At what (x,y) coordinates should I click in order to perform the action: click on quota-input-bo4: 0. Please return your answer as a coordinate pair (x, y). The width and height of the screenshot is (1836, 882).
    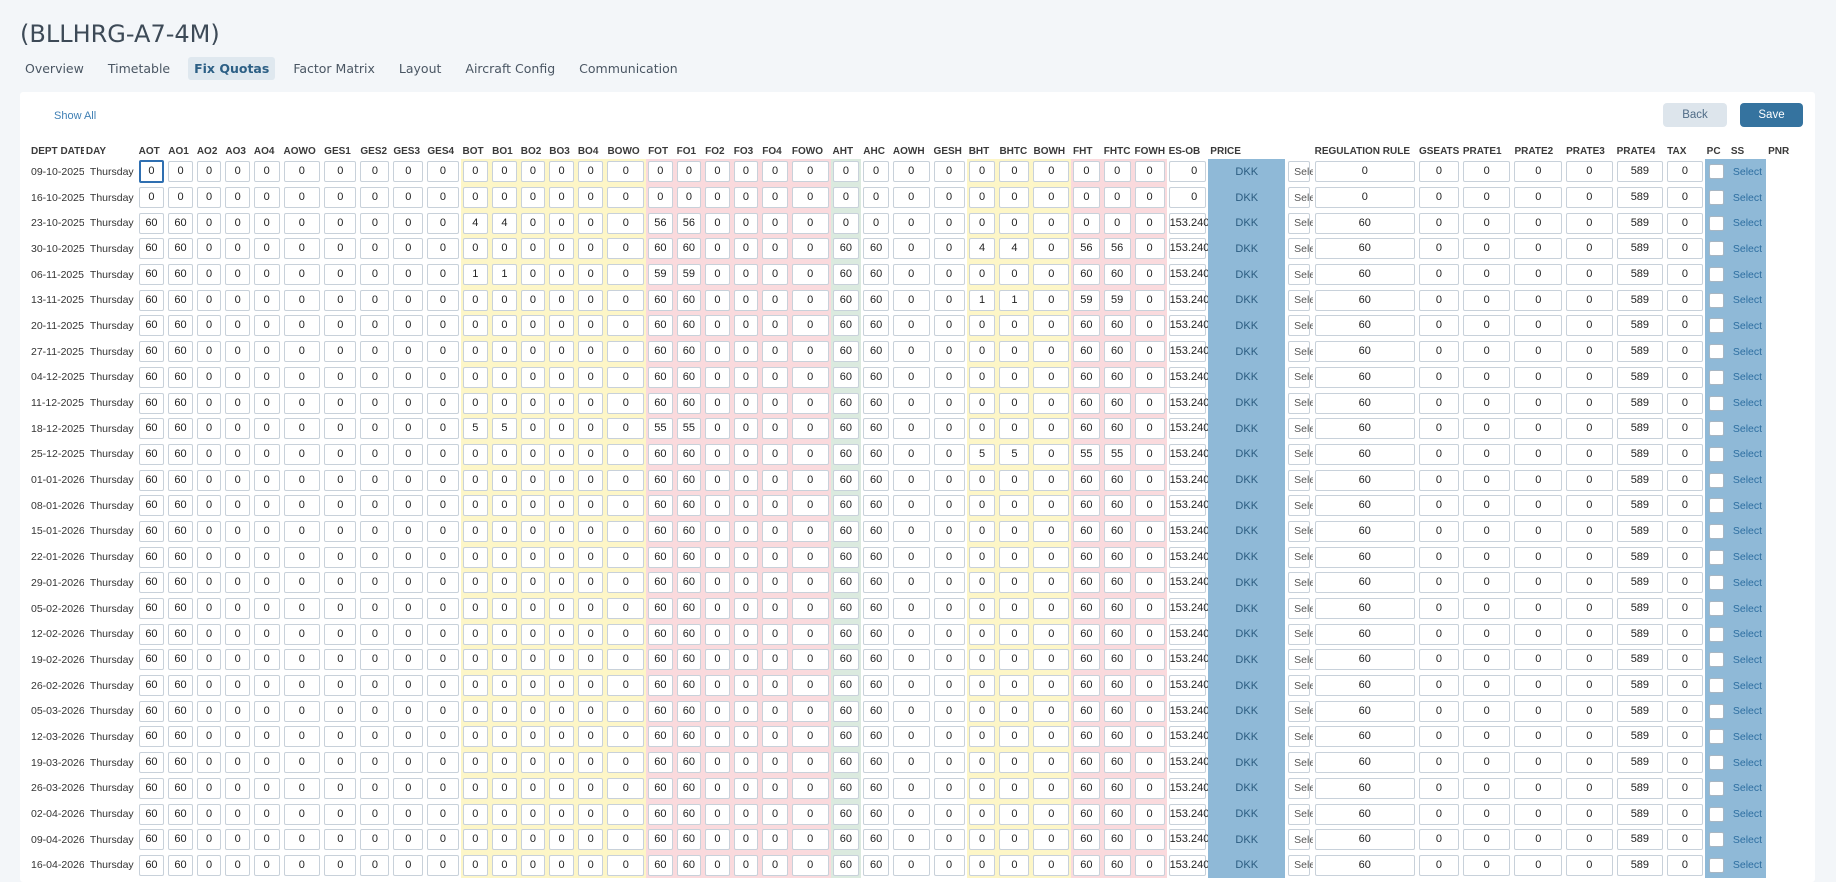
    Looking at the image, I should click on (590, 609).